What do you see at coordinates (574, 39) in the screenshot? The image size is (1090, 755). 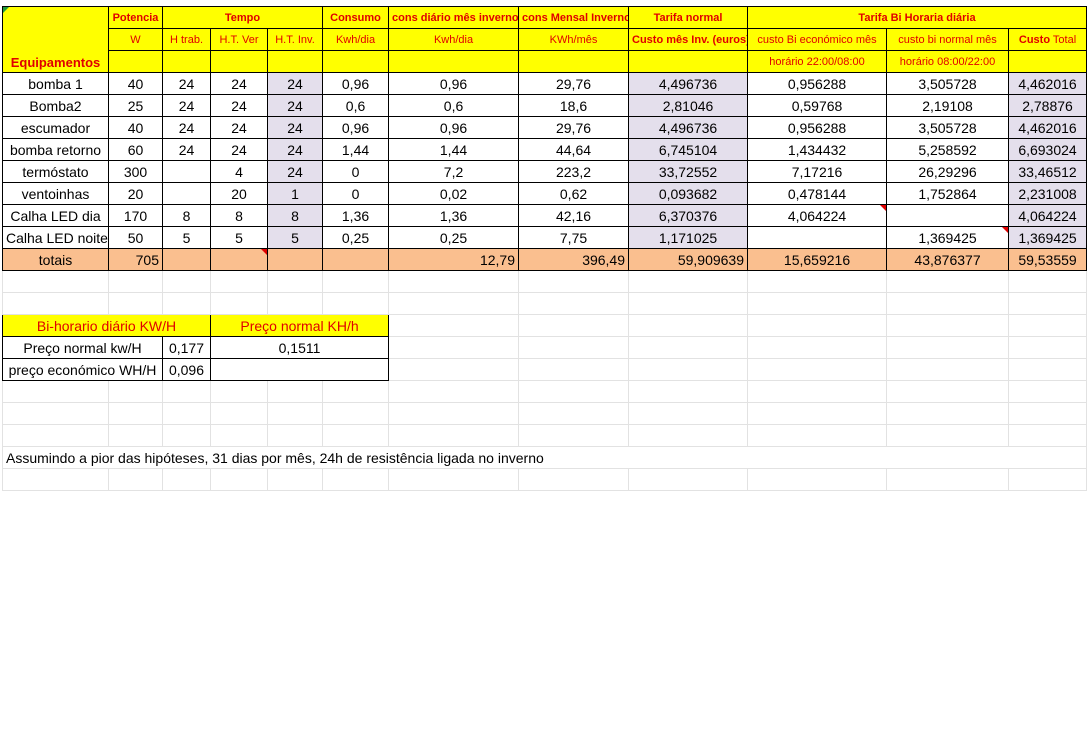 I see `kwh-mes-header: KWh/mês` at bounding box center [574, 39].